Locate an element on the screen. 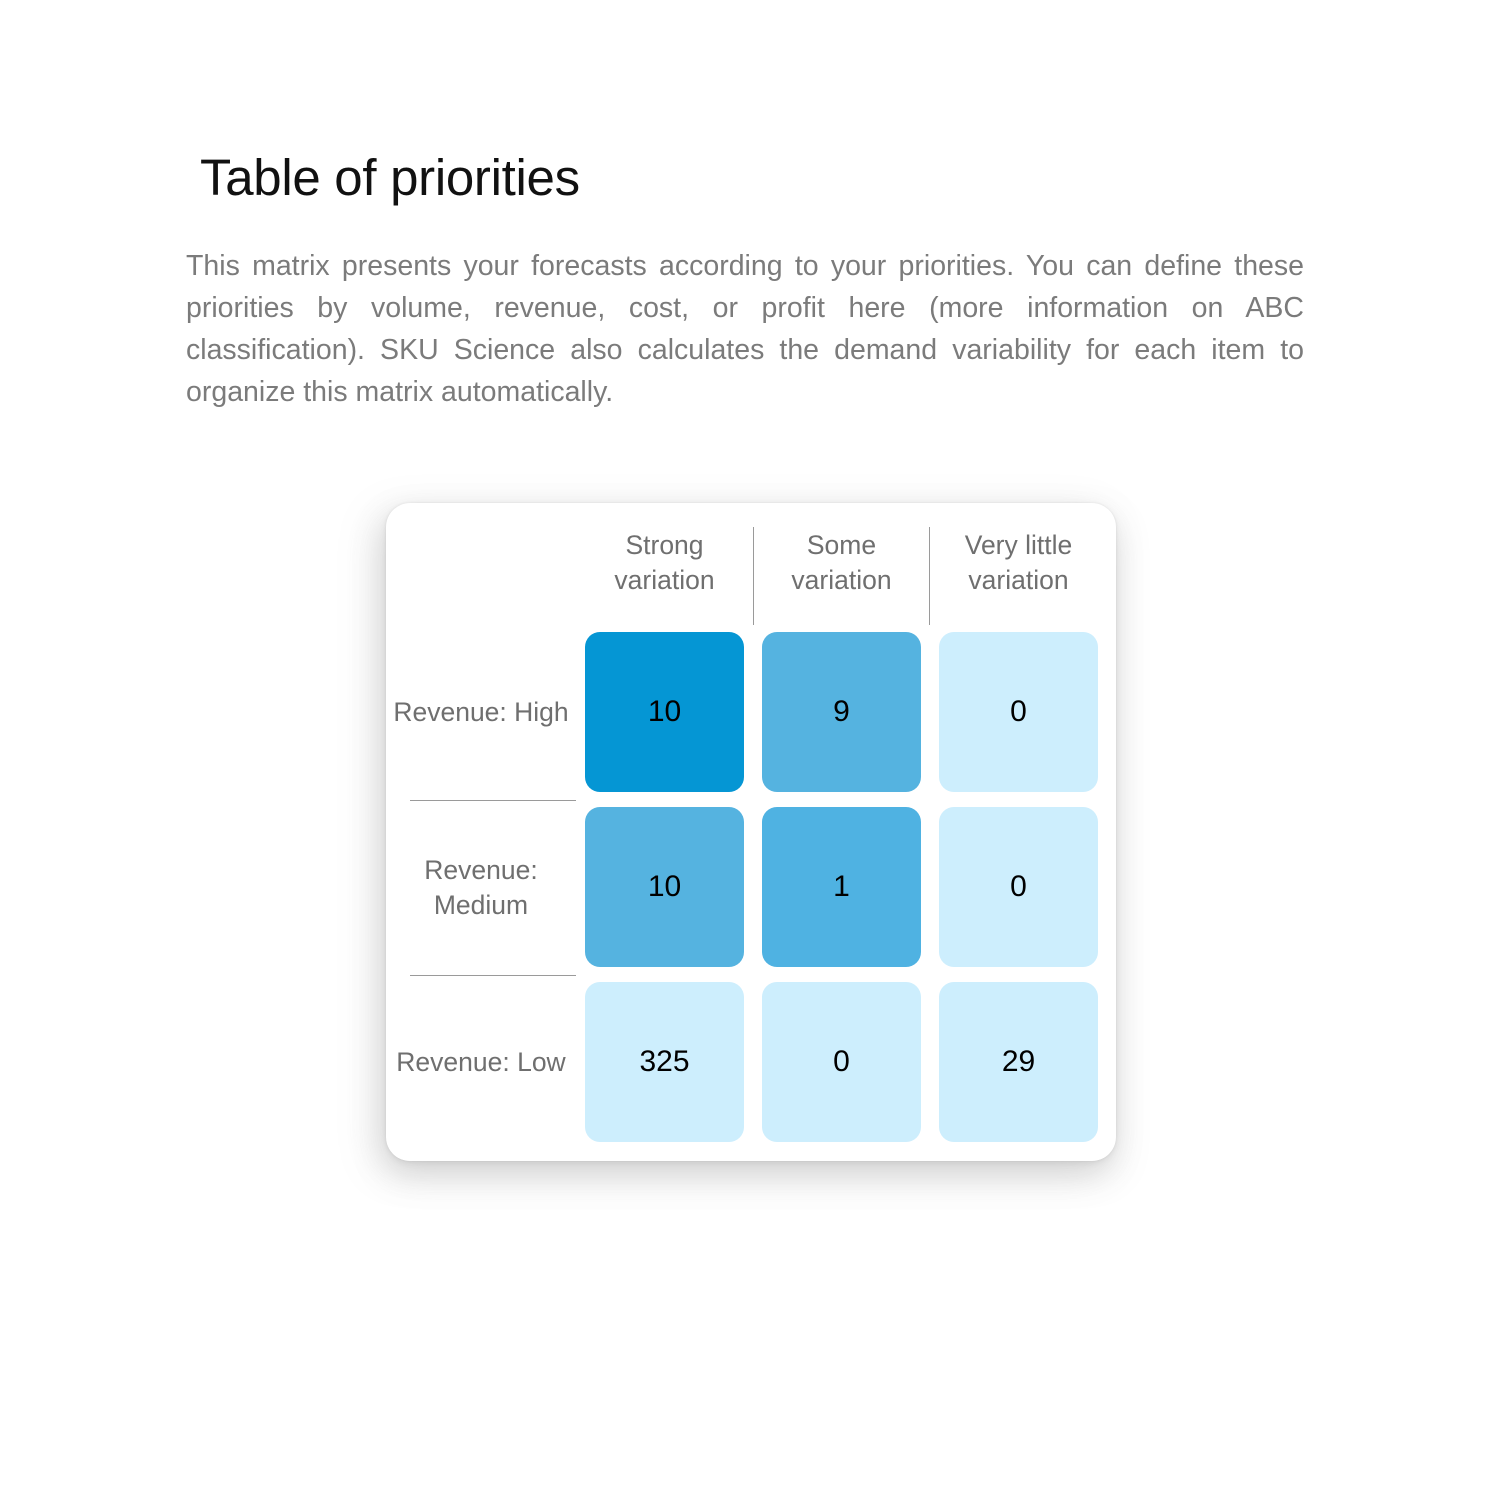 This screenshot has width=1500, height=1500. matrix-cell-value: 325 is located at coordinates (664, 1061).